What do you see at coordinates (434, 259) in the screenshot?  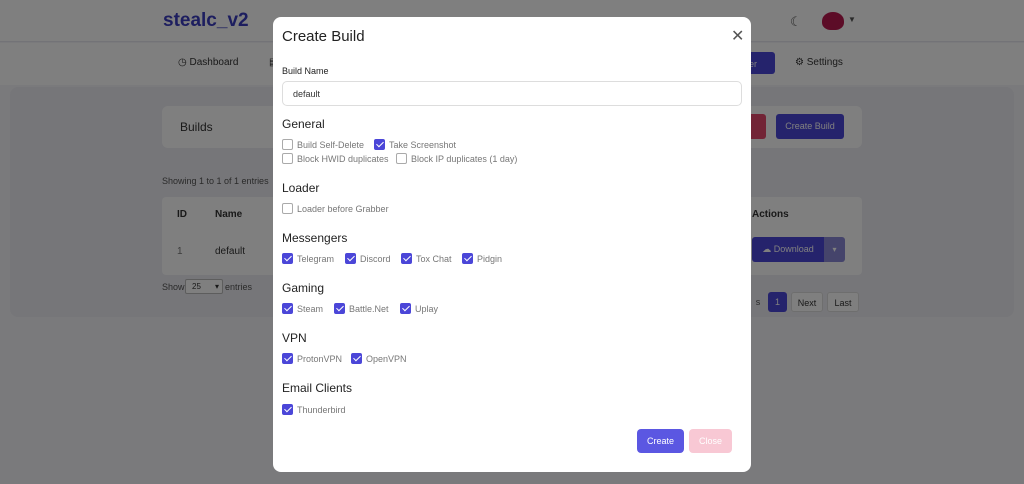 I see `checkbox-label: Tox Chat` at bounding box center [434, 259].